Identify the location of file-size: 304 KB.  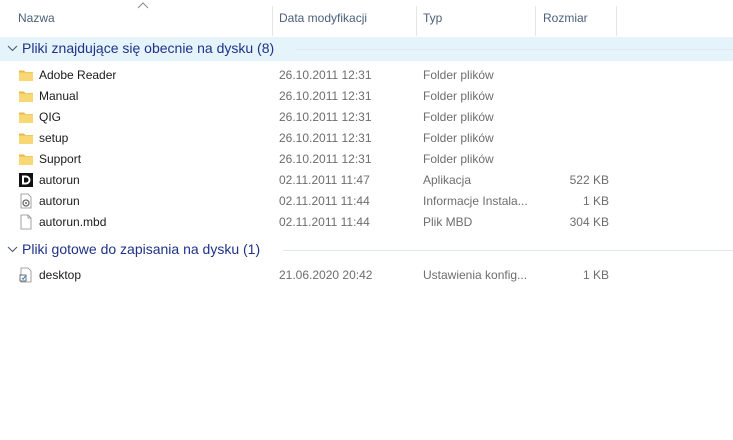
(589, 222).